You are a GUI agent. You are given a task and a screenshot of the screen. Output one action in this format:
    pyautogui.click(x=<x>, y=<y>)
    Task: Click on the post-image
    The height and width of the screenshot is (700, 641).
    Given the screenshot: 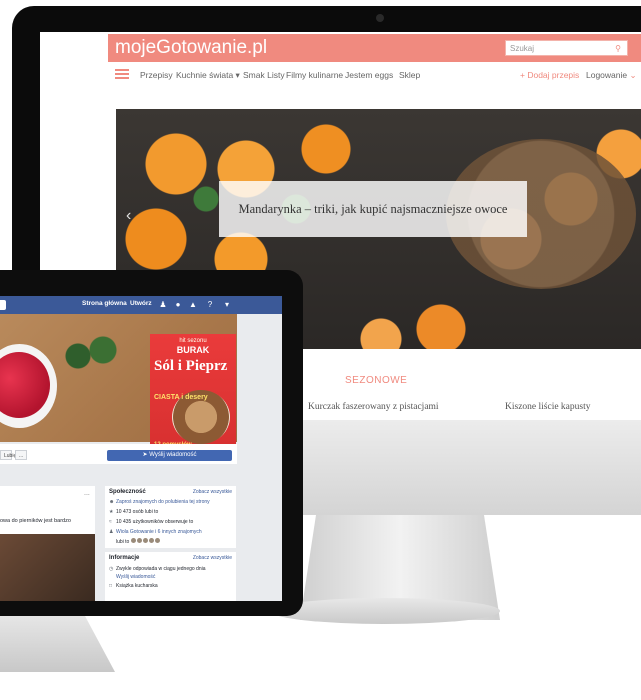 What is the action you would take?
    pyautogui.click(x=47, y=567)
    